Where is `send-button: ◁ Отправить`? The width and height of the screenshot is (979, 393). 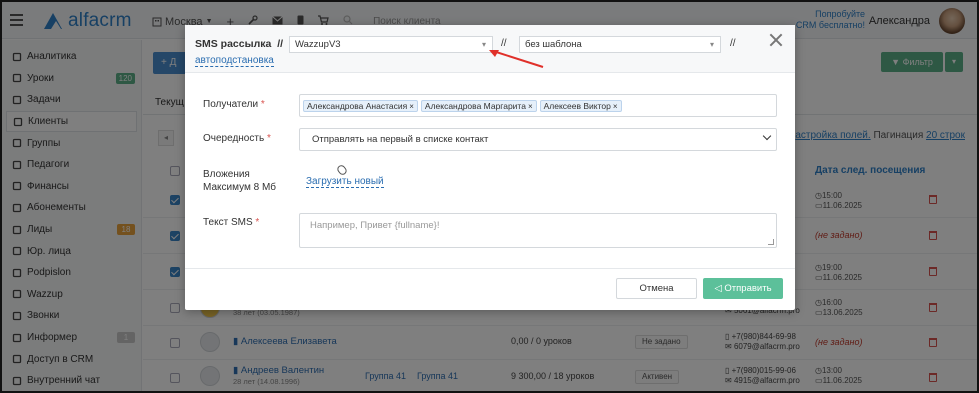
send-button: ◁ Отправить is located at coordinates (743, 288).